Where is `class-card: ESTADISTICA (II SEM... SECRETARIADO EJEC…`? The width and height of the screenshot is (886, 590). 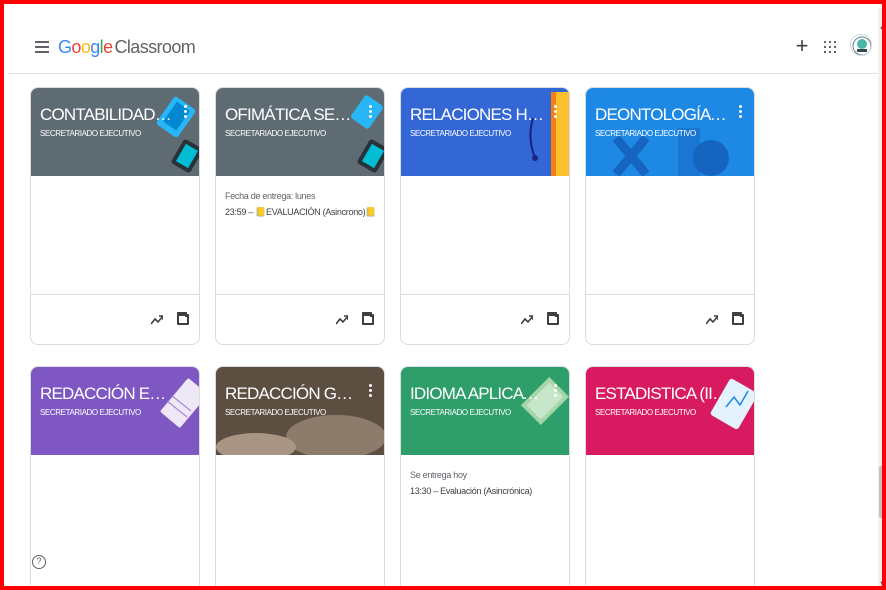 class-card: ESTADISTICA (II SEM... SECRETARIADO EJEC… is located at coordinates (670, 476).